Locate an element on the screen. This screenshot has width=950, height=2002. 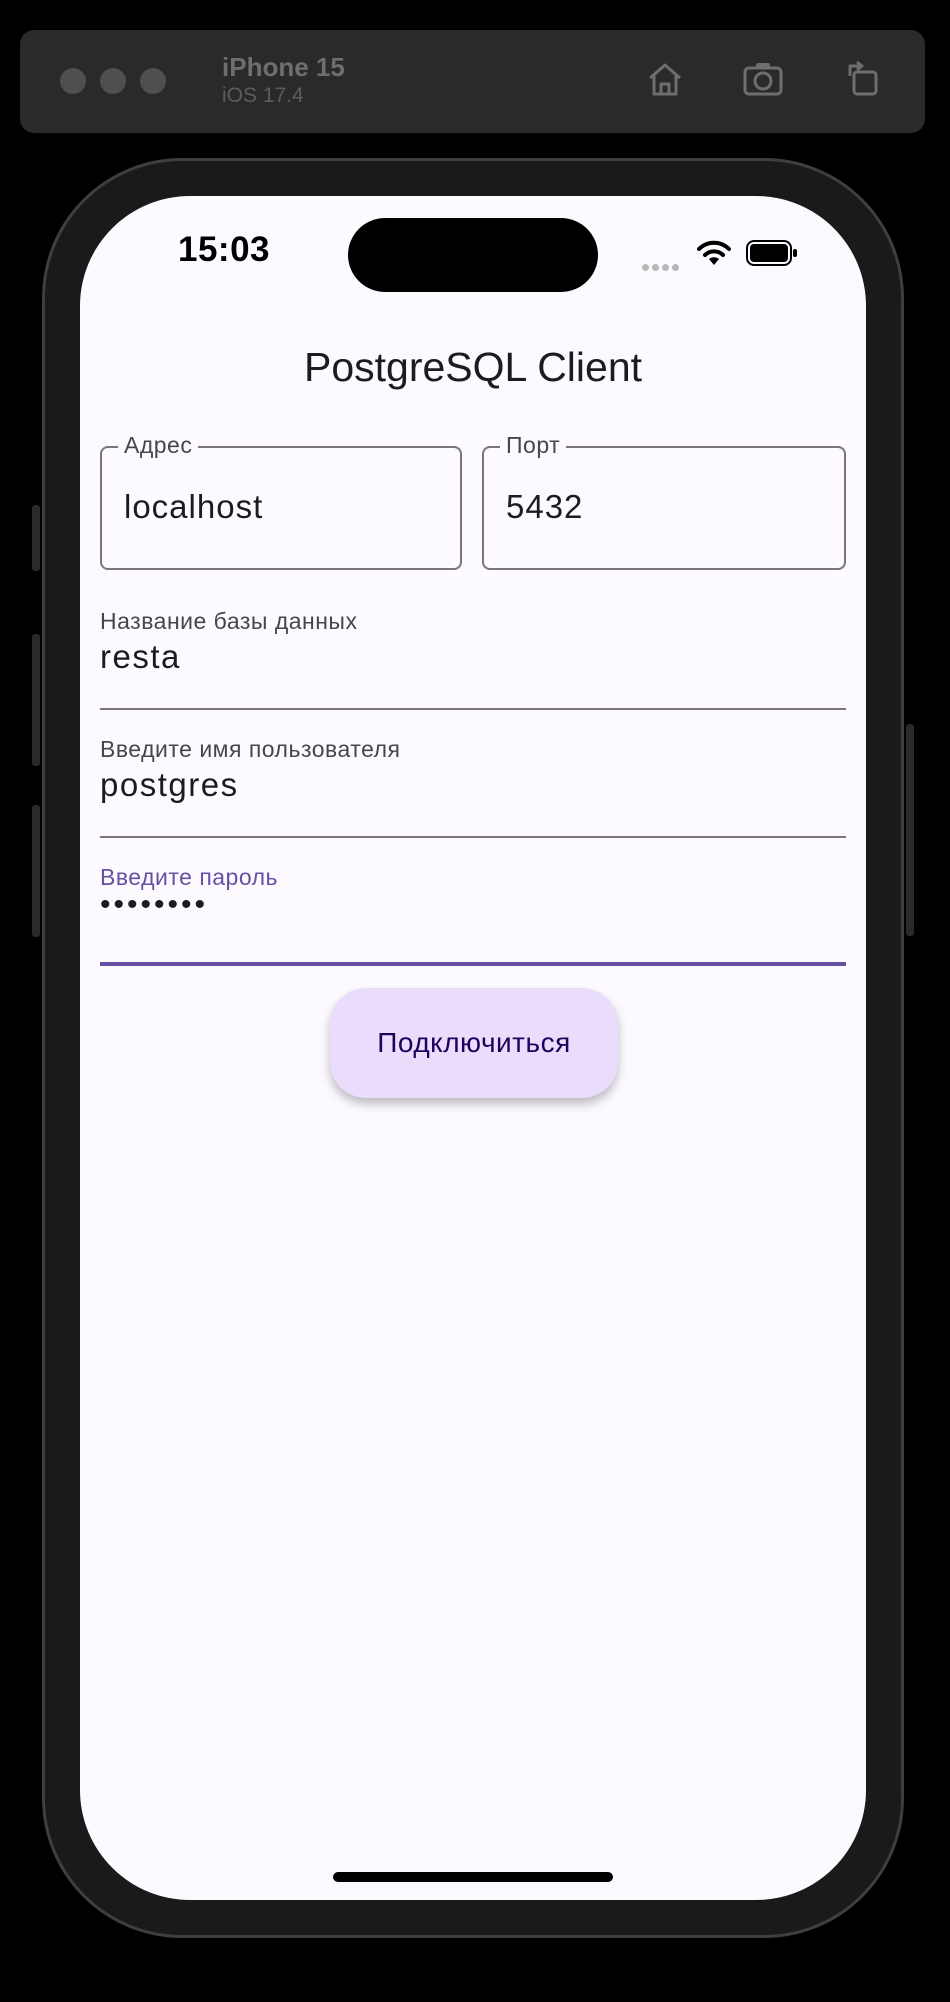
os-version: iOS 17.4 is located at coordinates (263, 95).